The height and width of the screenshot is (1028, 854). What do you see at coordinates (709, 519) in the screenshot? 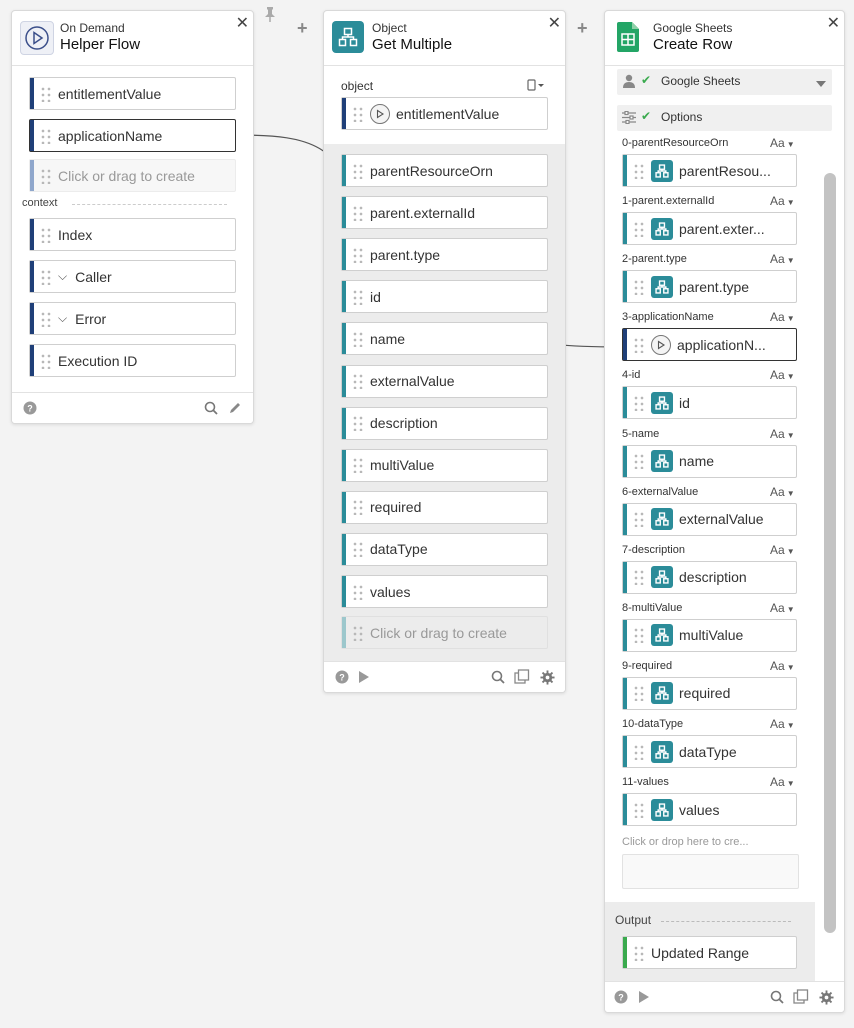
I see `mapping-field-6: externalValue` at bounding box center [709, 519].